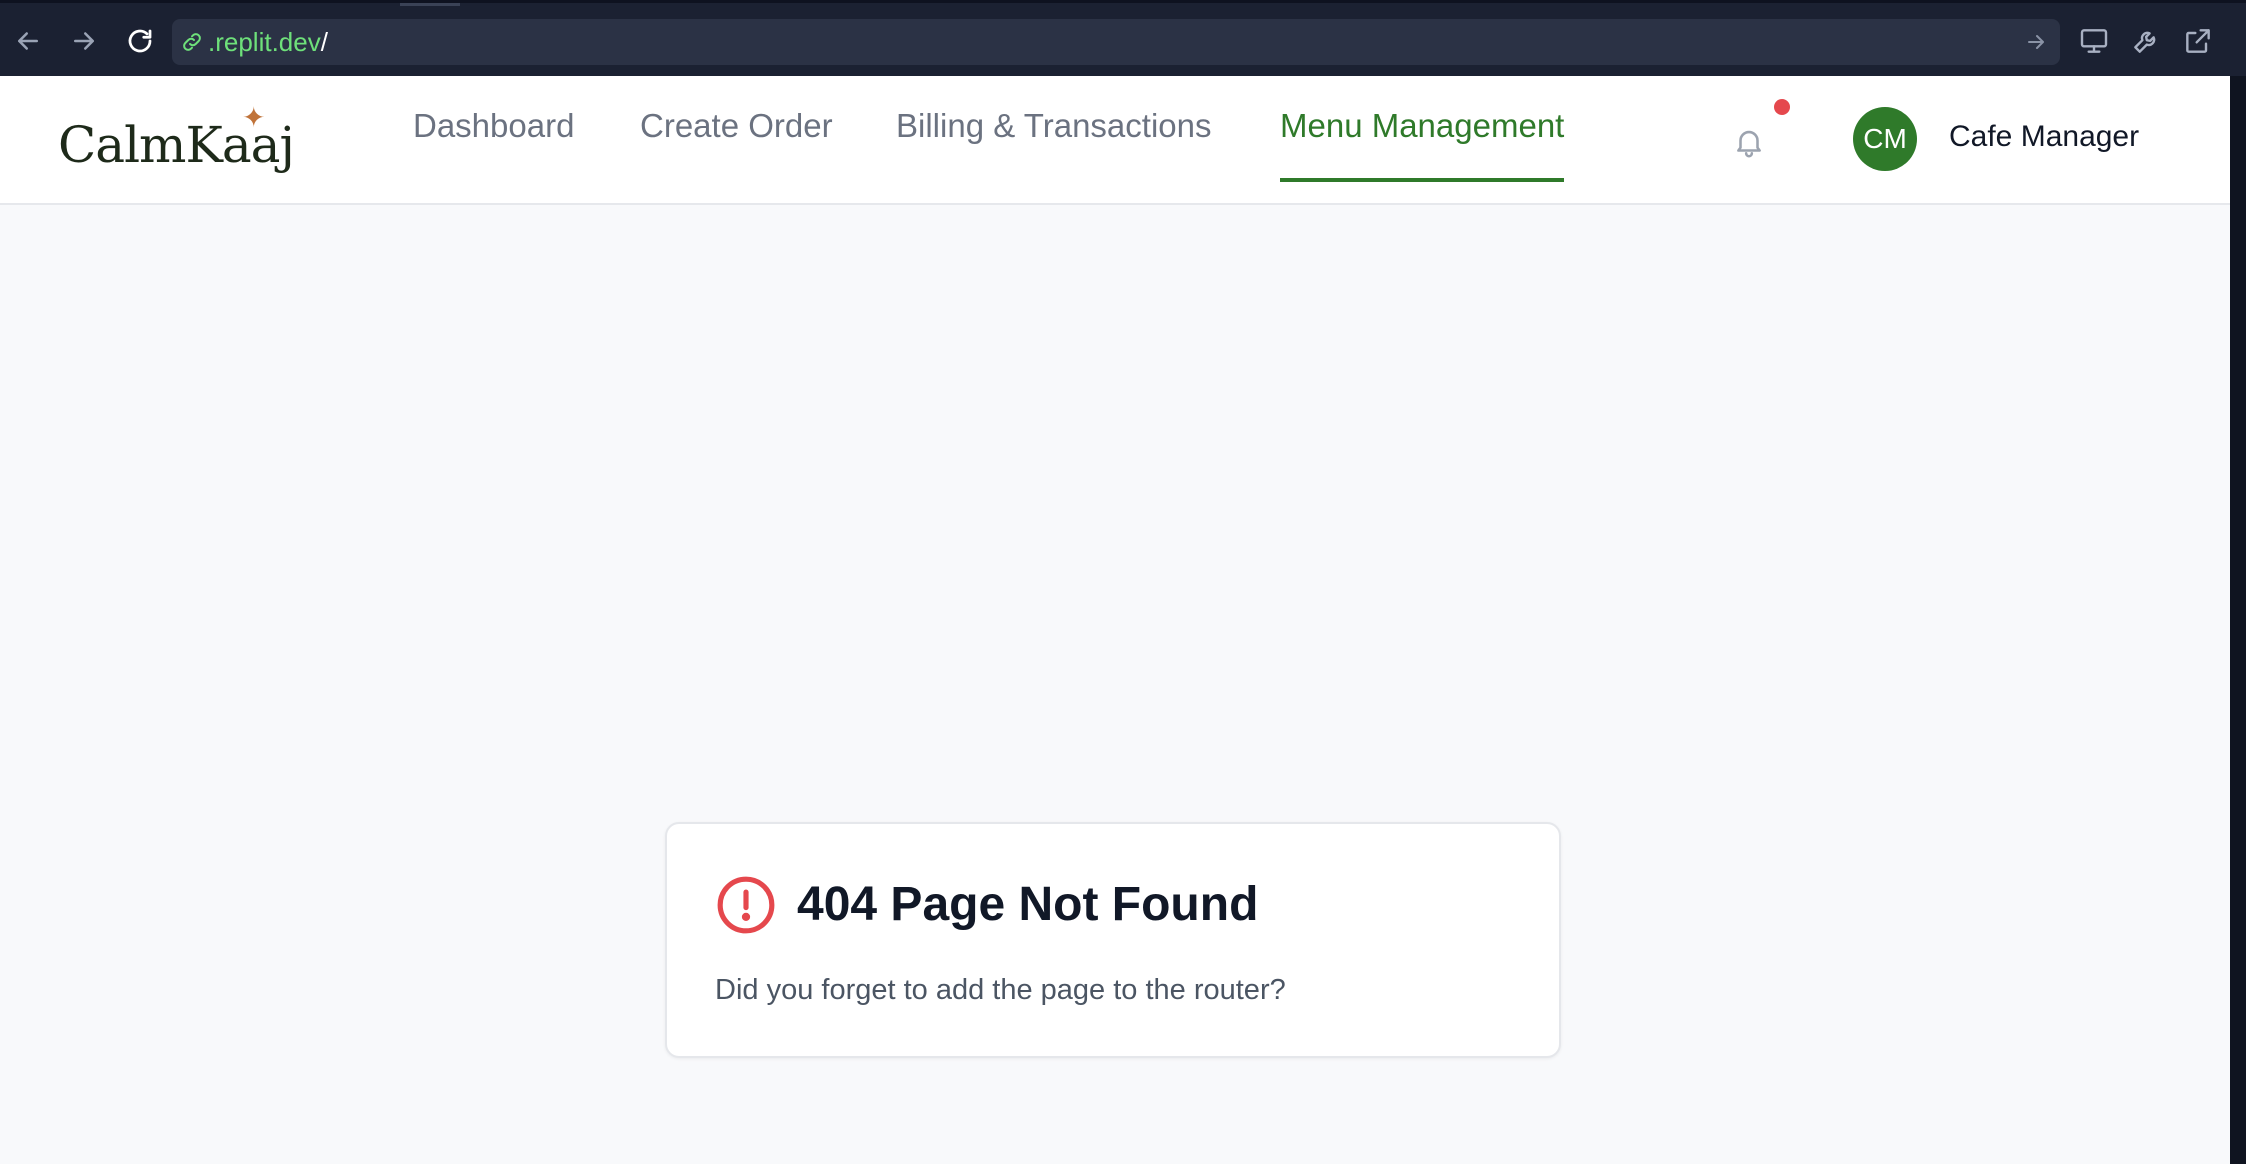  I want to click on url-text: .replit.dev/, so click(268, 42).